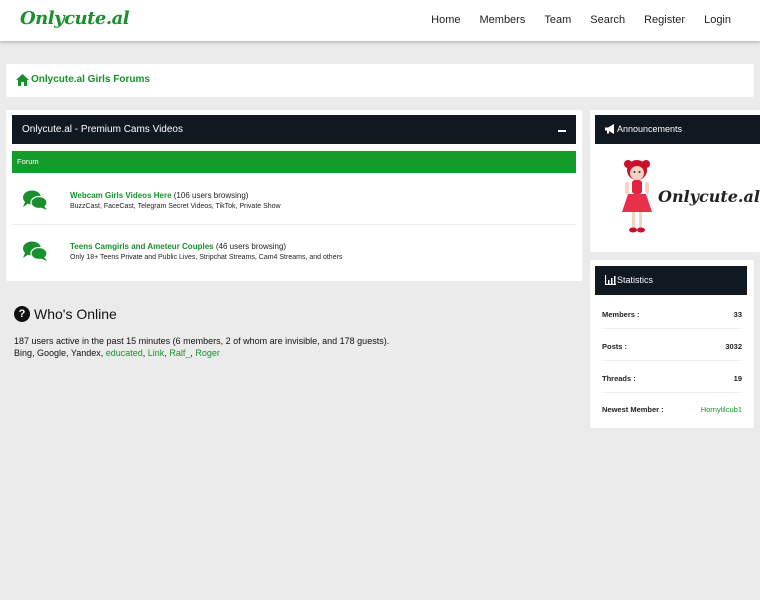 The height and width of the screenshot is (600, 760). What do you see at coordinates (733, 346) in the screenshot?
I see `stat-value: 3032` at bounding box center [733, 346].